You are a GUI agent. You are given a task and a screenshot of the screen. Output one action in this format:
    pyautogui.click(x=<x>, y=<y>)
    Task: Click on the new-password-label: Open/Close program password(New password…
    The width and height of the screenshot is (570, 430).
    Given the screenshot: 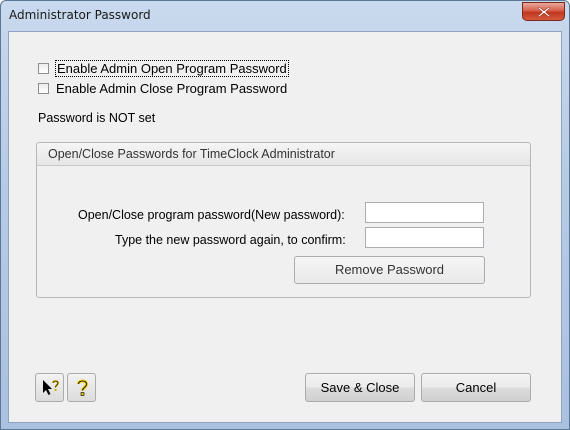 What is the action you would take?
    pyautogui.click(x=211, y=215)
    